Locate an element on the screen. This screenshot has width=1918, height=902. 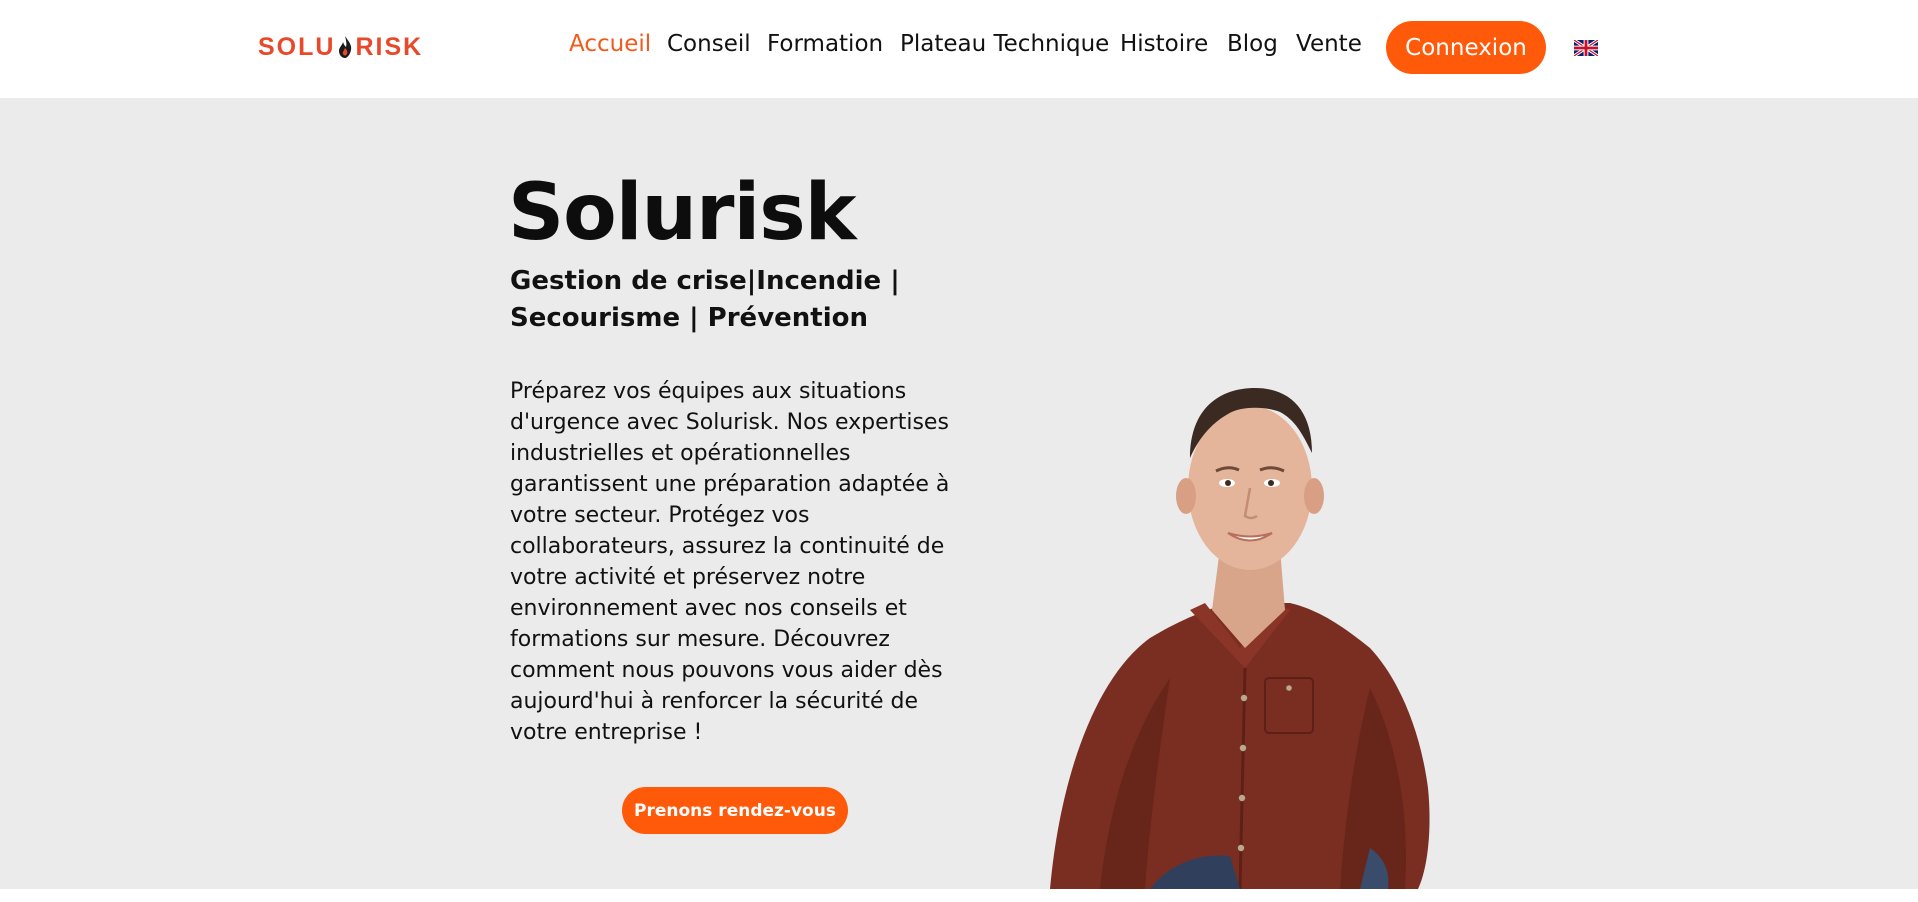
uk-flag-icon is located at coordinates (1586, 48).